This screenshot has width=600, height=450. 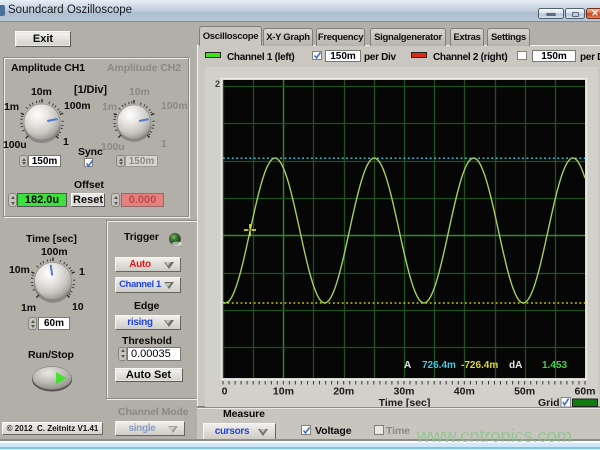 I want to click on svg-text: 40m, so click(x=464, y=392).